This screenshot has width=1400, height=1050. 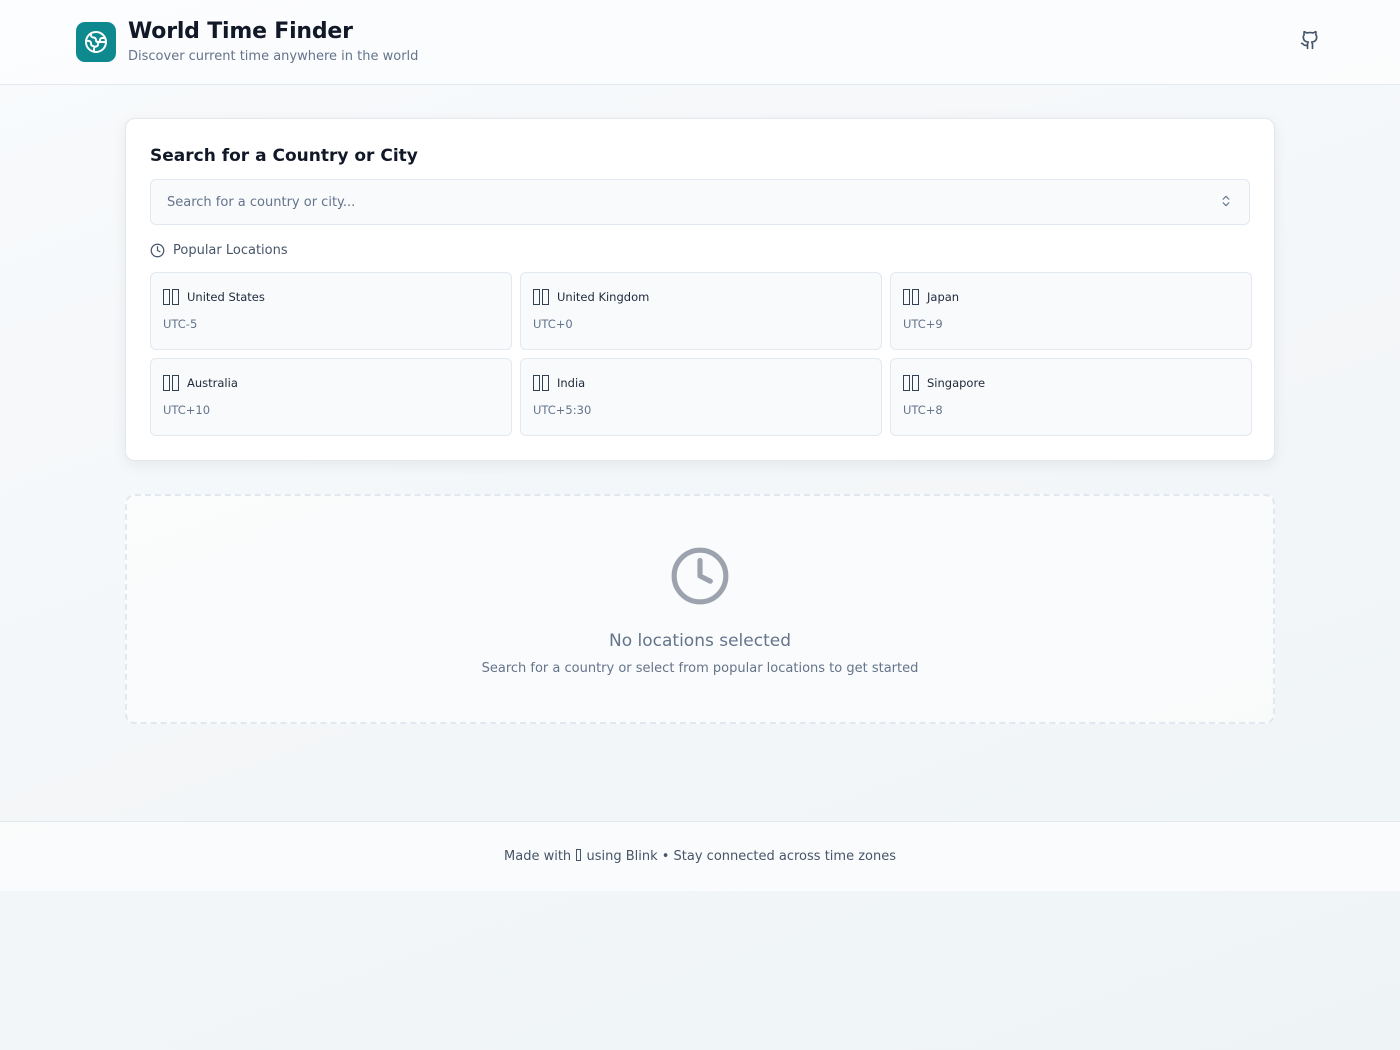 I want to click on location-offset: UTC+9, so click(x=923, y=324).